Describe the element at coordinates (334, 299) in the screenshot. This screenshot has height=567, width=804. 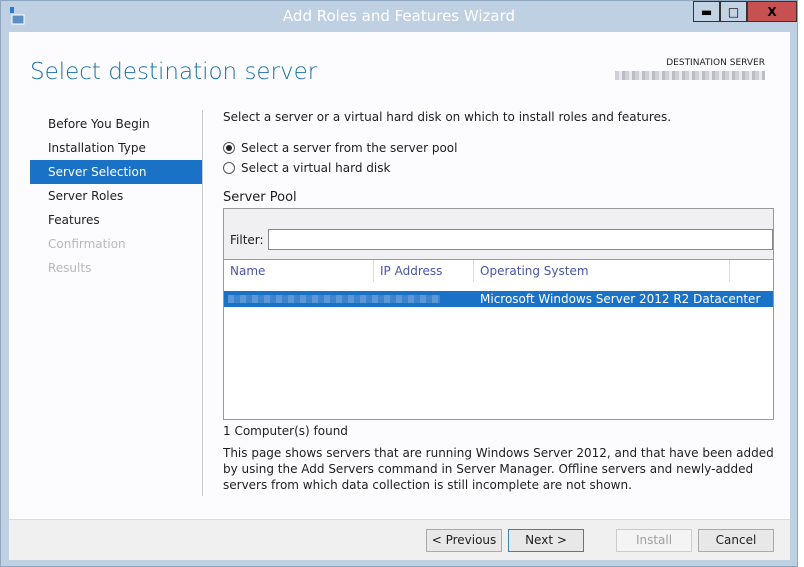
I see `server-name-redacted` at that location.